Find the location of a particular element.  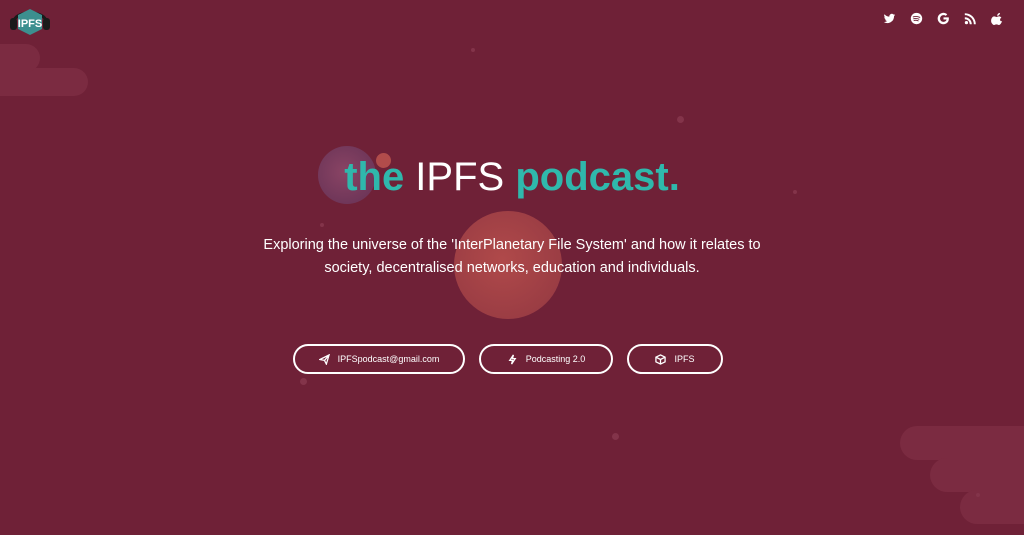

google-icon is located at coordinates (943, 18).